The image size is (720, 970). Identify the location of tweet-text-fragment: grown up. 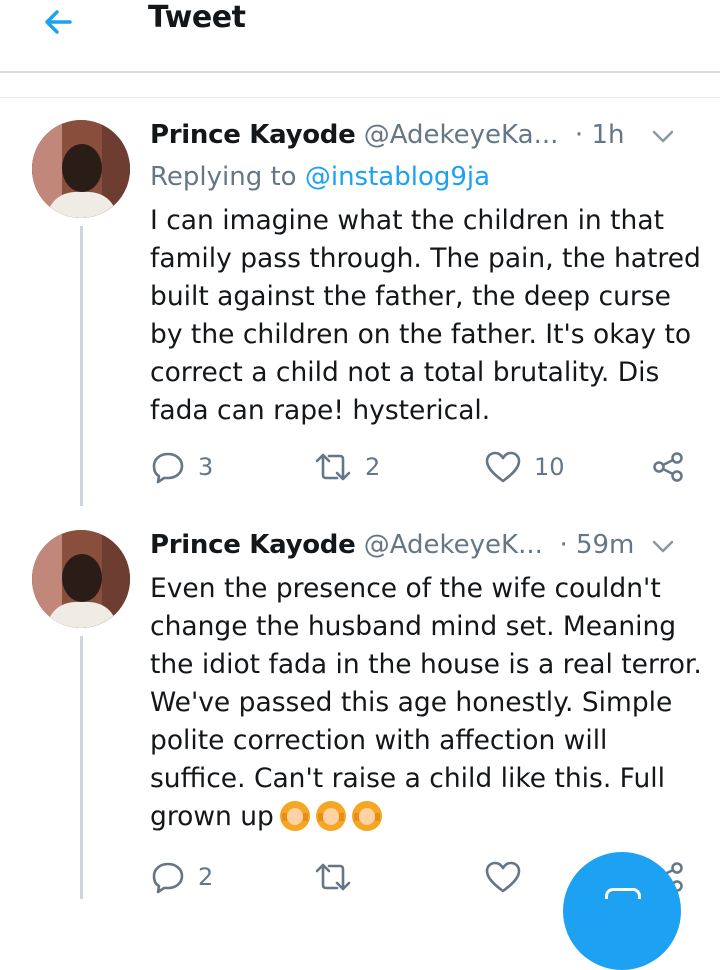
(212, 816).